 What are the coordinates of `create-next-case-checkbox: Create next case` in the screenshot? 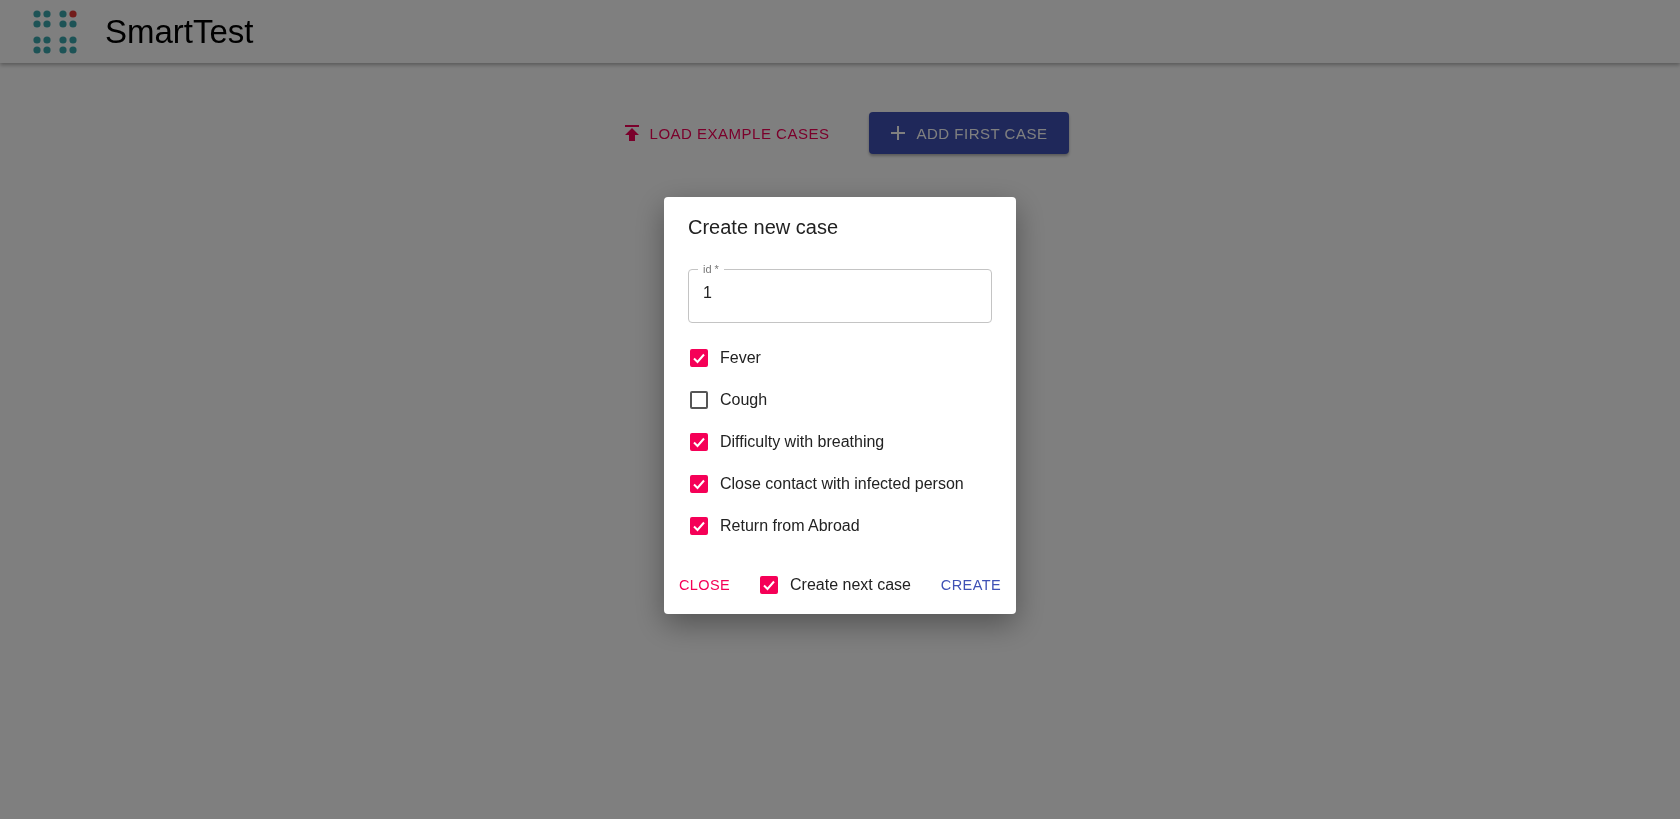 It's located at (835, 585).